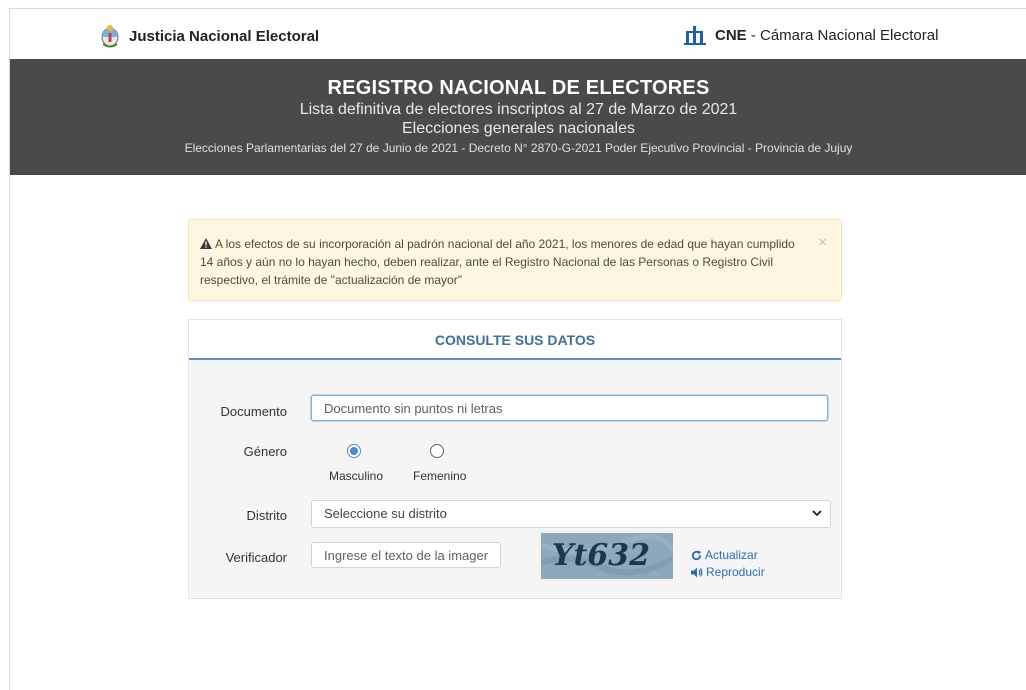  Describe the element at coordinates (731, 555) in the screenshot. I see `refresh-label: Actualizar` at that location.